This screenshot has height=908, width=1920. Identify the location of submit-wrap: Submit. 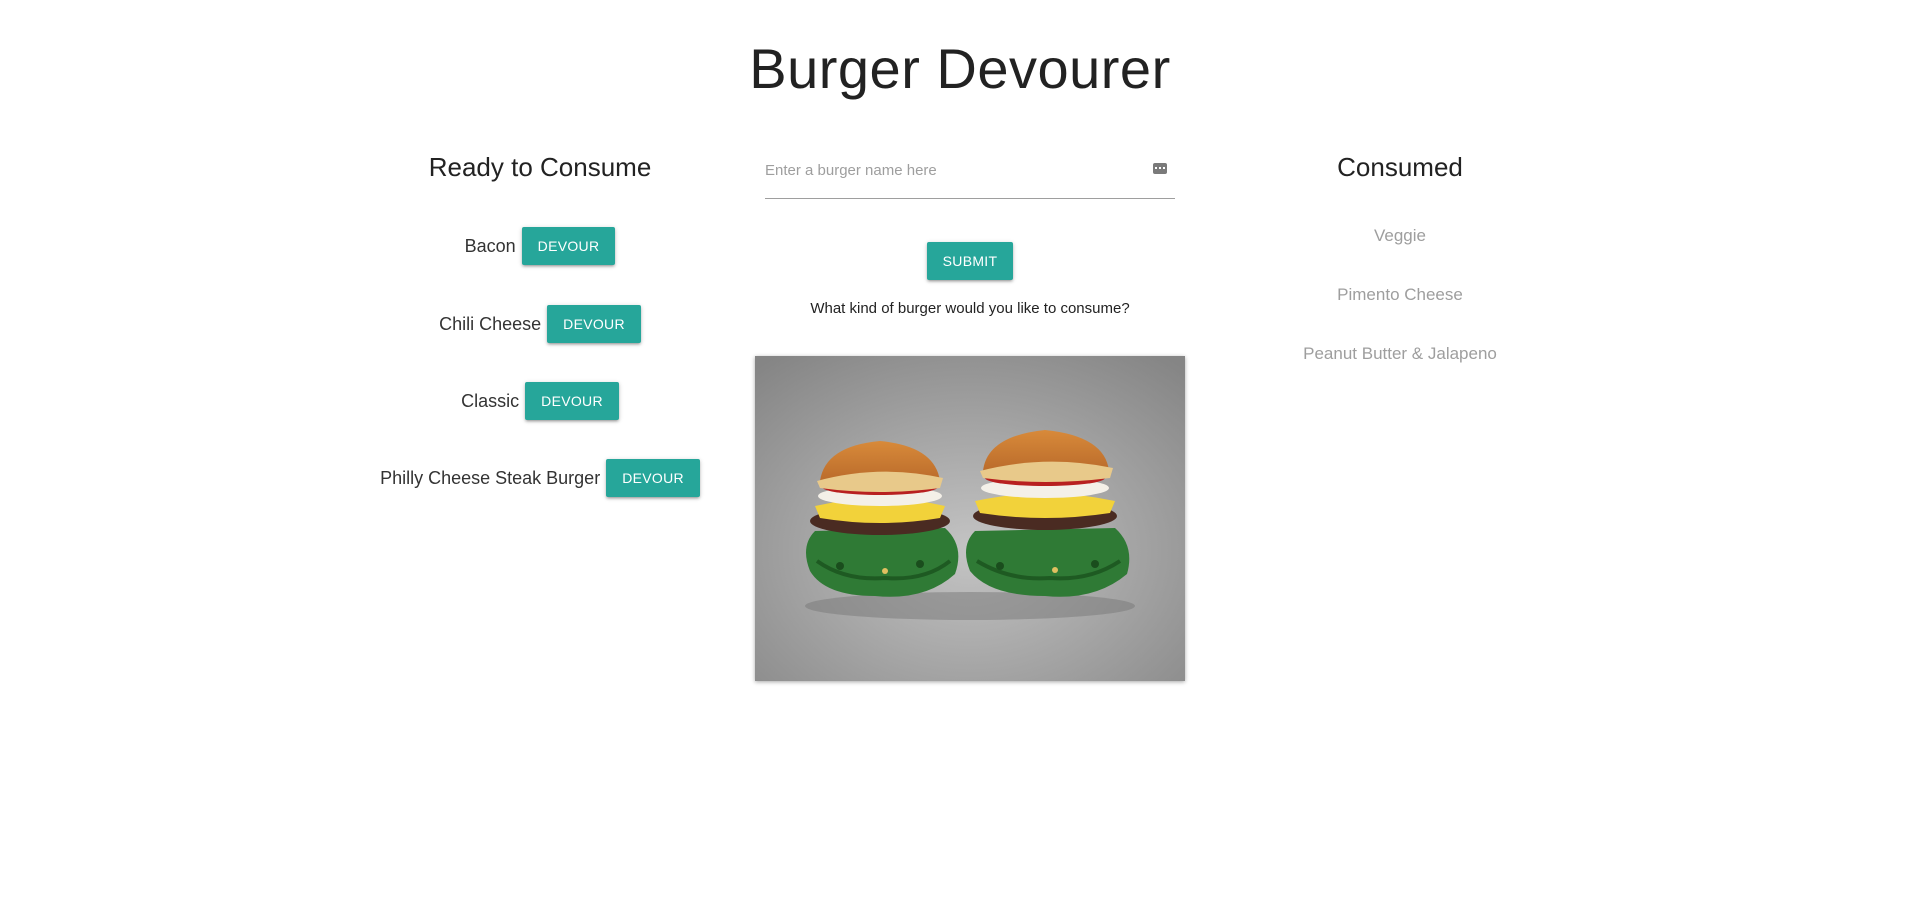
(970, 261).